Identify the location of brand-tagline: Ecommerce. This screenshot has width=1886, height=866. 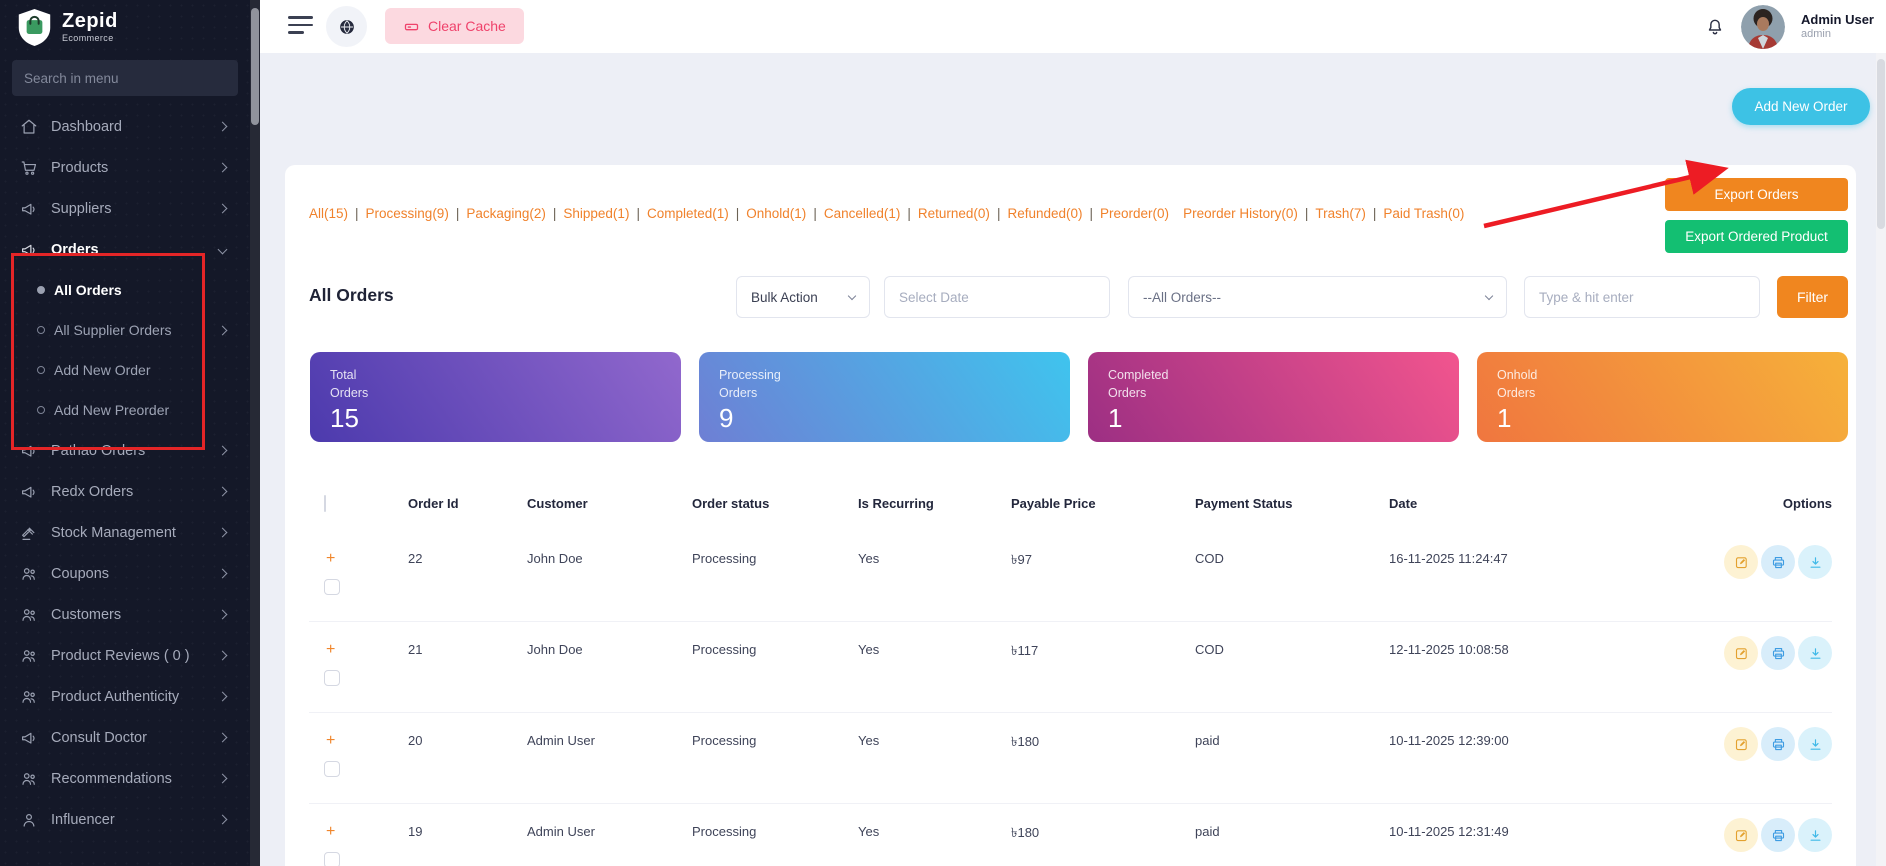
(88, 38).